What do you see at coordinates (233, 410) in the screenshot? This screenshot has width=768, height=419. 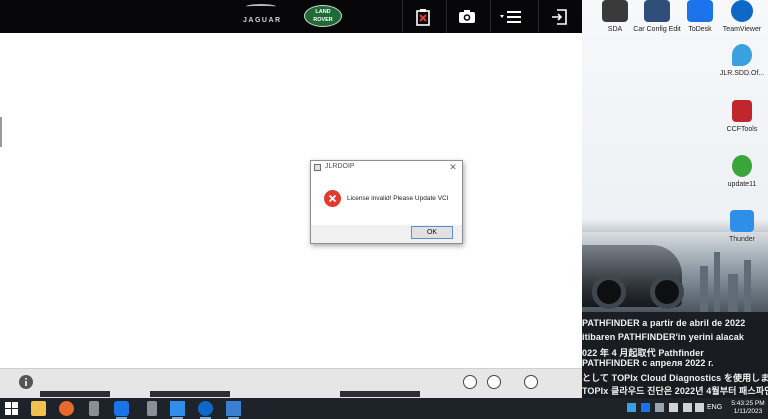 I see `jlr-taskbar-icon` at bounding box center [233, 410].